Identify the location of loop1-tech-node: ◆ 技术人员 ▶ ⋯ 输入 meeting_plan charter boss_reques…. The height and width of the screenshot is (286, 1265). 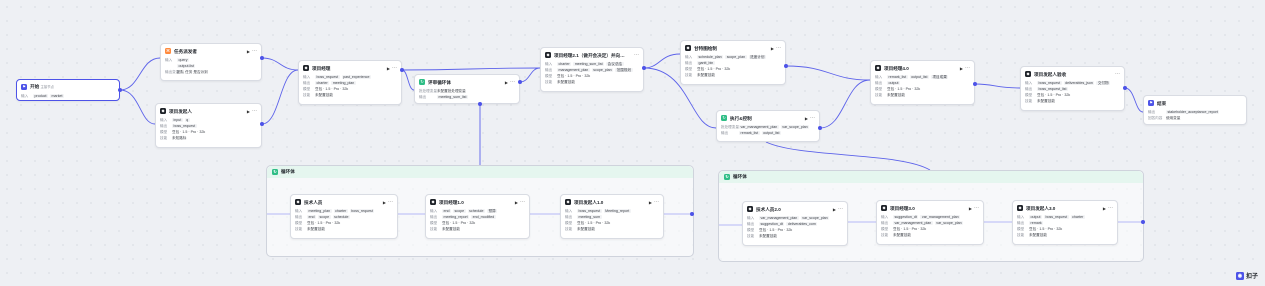
(344, 216).